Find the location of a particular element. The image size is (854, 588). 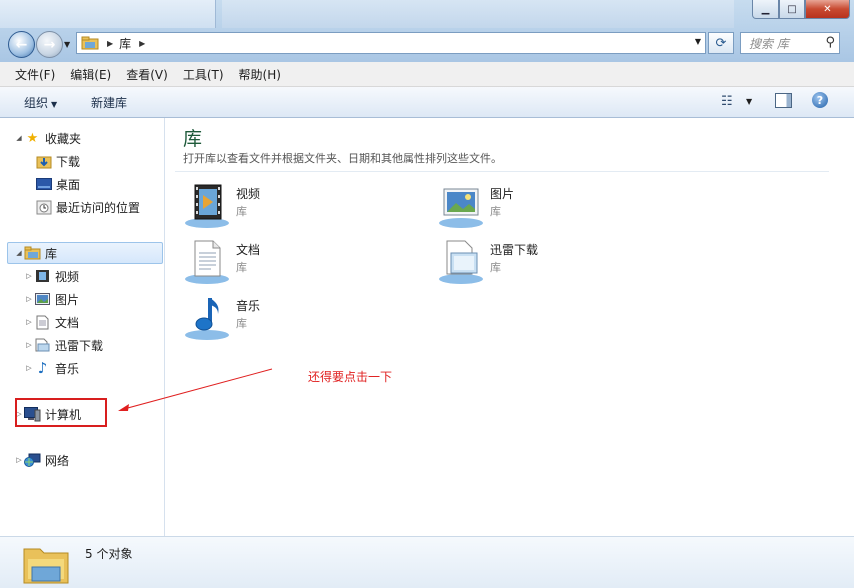

preview-pane-button is located at coordinates (783, 100).